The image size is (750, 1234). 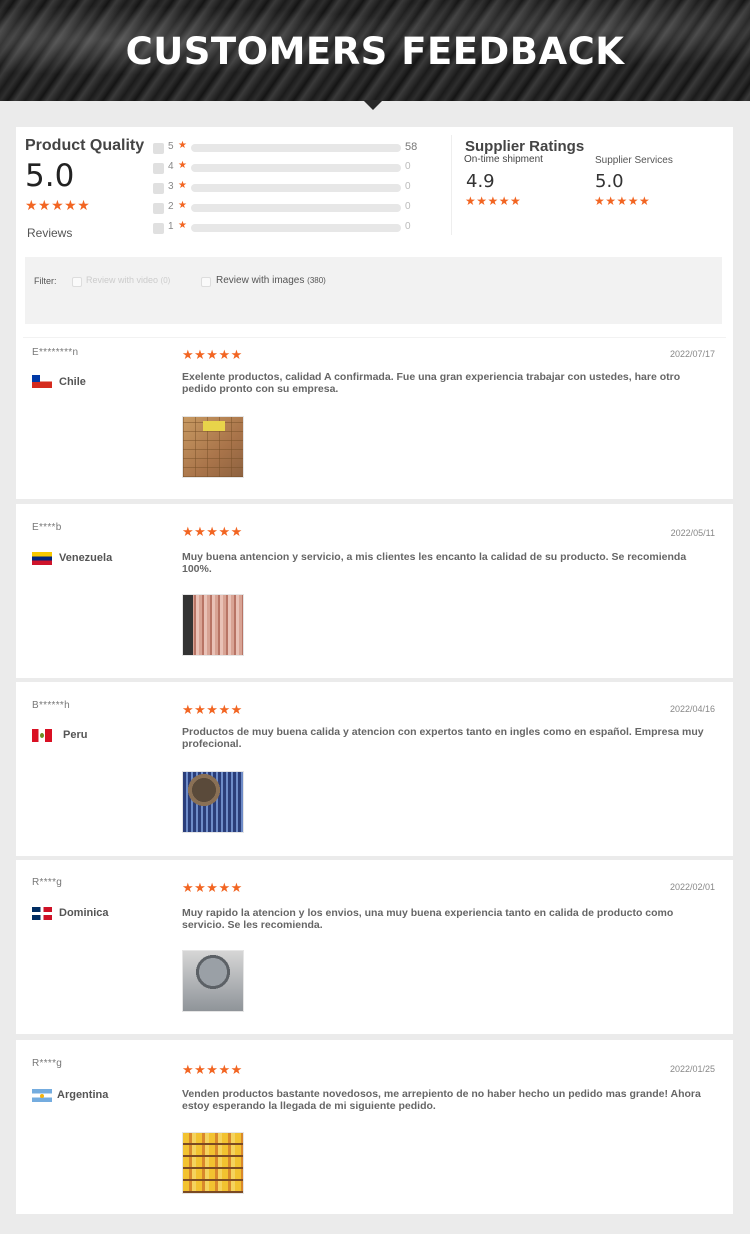 What do you see at coordinates (83, 1095) in the screenshot?
I see `reviewer-country: Argentina` at bounding box center [83, 1095].